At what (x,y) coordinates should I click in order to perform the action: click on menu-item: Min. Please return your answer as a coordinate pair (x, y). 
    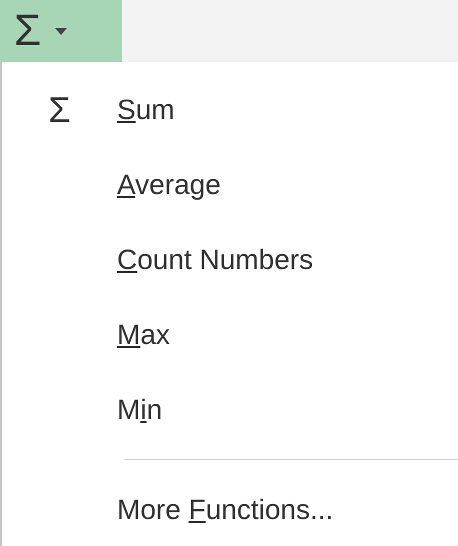
    Looking at the image, I should click on (230, 409).